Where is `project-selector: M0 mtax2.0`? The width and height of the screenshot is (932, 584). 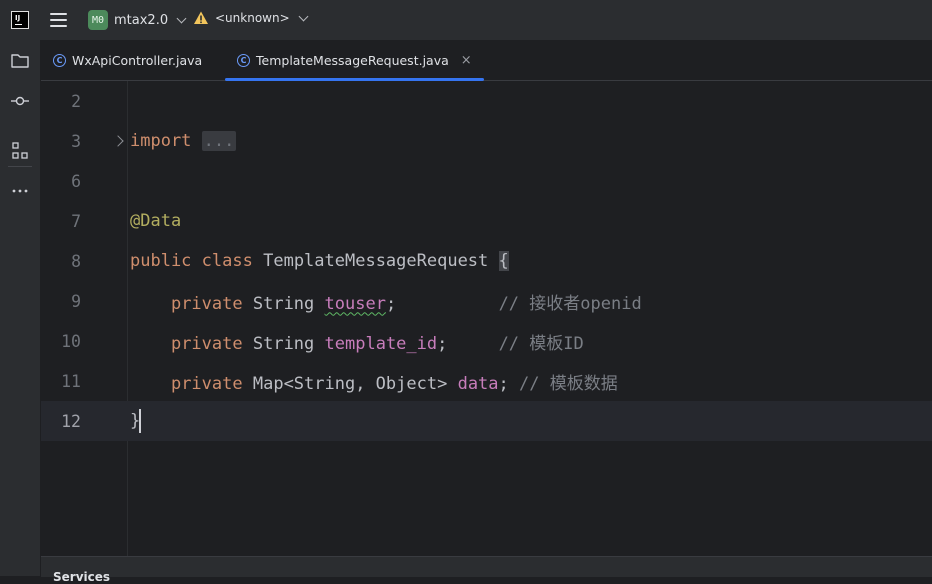
project-selector: M0 mtax2.0 is located at coordinates (137, 20).